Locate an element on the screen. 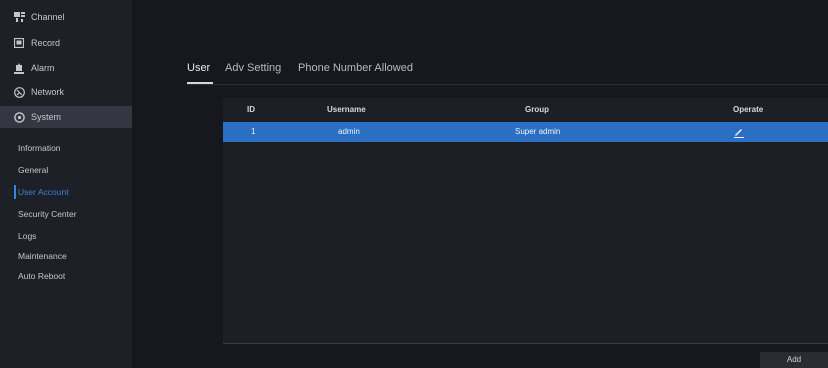  submenu-item-logs: Logs is located at coordinates (27, 236).